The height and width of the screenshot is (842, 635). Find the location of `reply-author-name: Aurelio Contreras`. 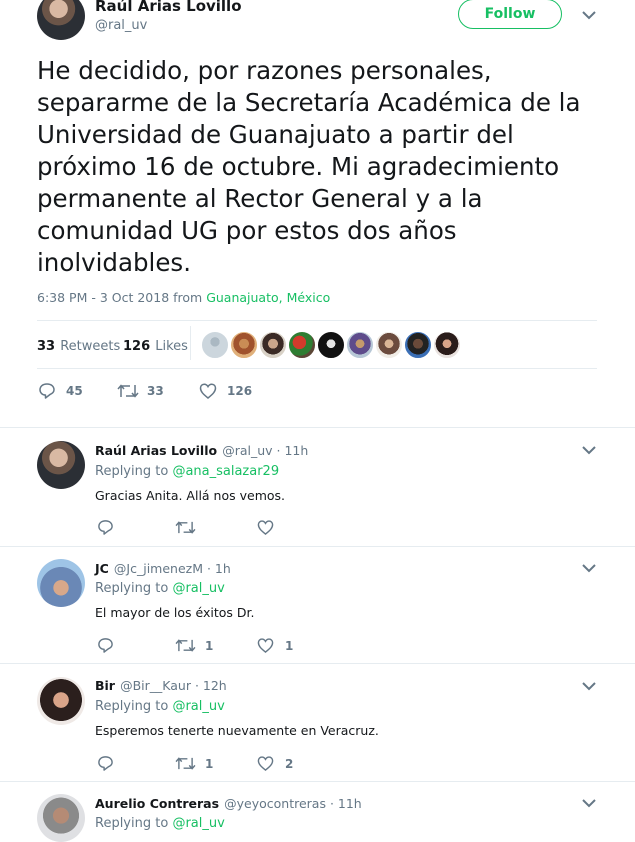

reply-author-name: Aurelio Contreras is located at coordinates (157, 803).